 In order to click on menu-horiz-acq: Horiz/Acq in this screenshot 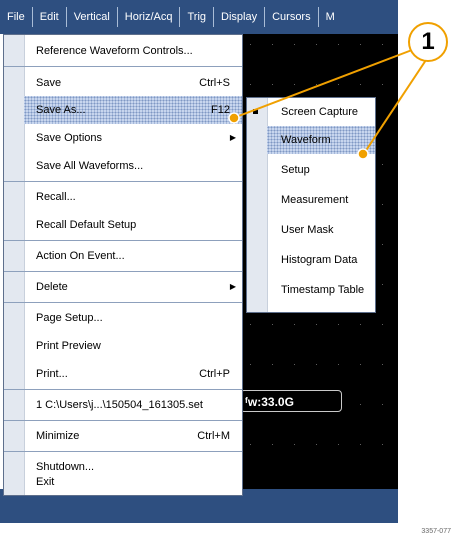, I will do `click(149, 17)`.